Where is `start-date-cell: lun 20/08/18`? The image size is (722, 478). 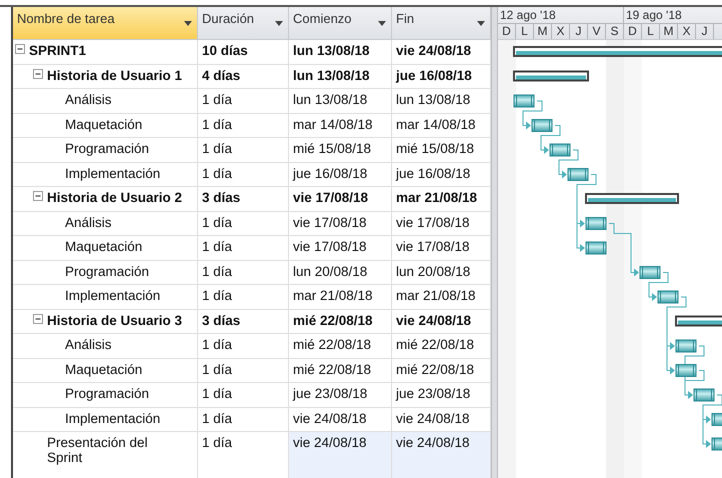 start-date-cell: lun 20/08/18 is located at coordinates (340, 272).